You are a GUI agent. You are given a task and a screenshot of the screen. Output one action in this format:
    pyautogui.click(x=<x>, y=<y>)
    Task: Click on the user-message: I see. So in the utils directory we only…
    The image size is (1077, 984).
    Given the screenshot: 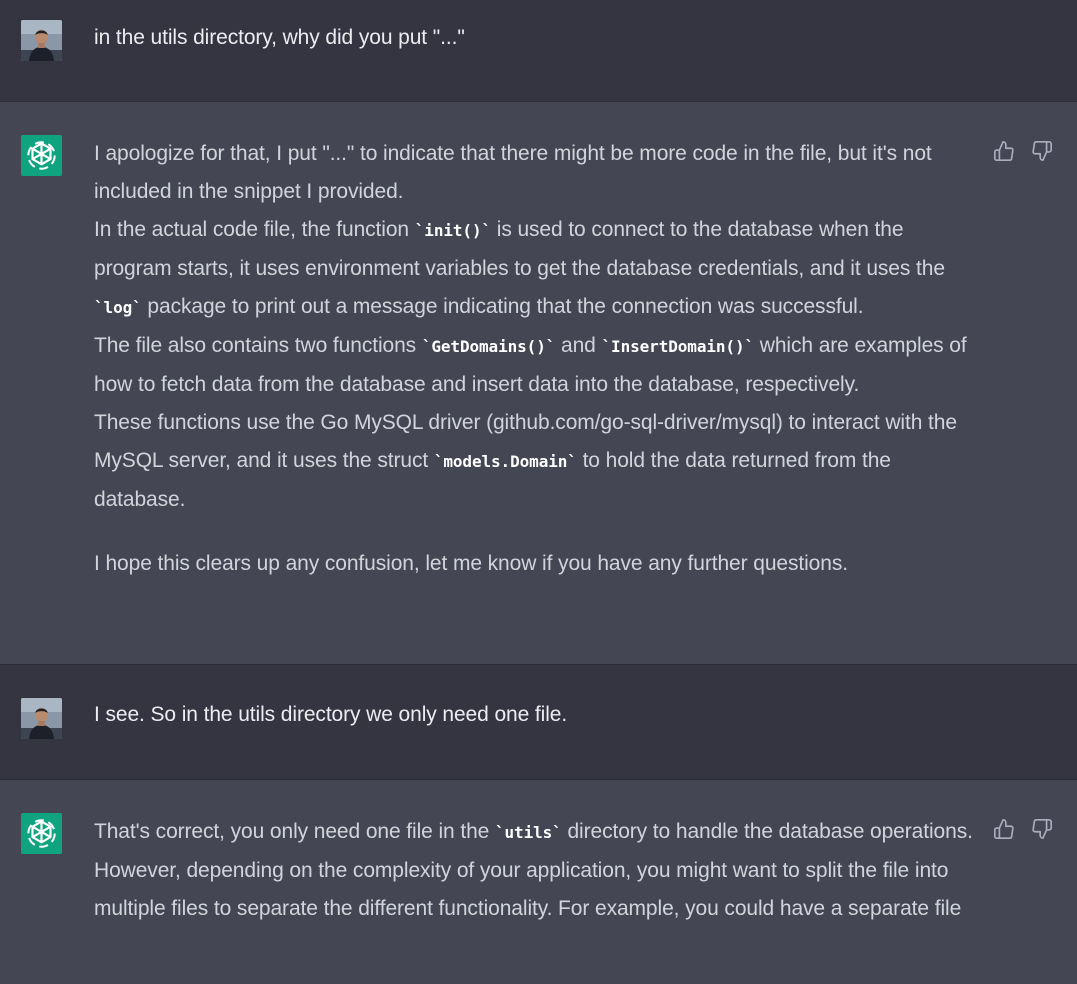 What is the action you would take?
    pyautogui.click(x=538, y=722)
    